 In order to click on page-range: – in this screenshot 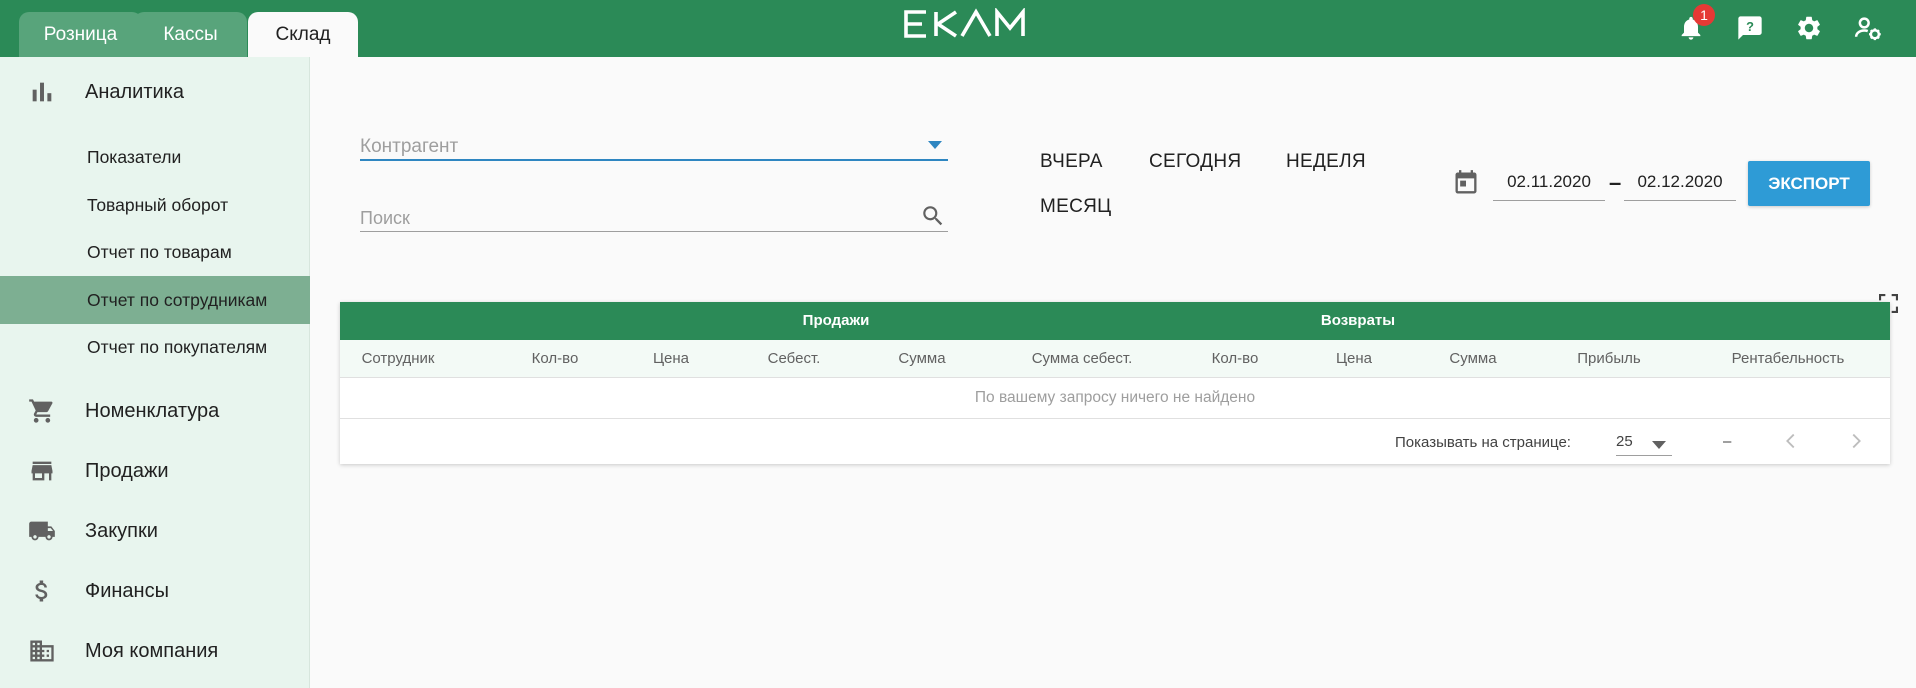, I will do `click(1727, 441)`.